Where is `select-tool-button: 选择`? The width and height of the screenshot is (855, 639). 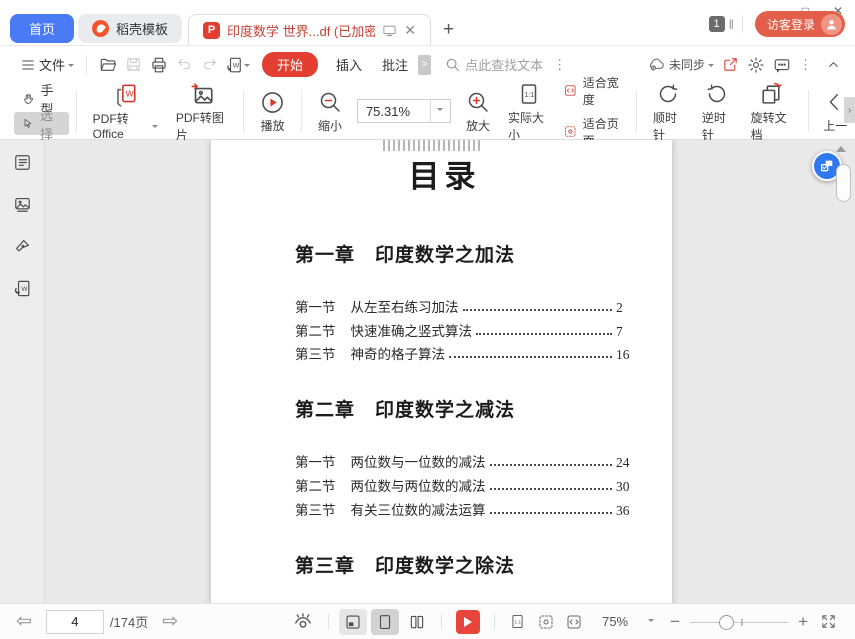 select-tool-button: 选择 is located at coordinates (41, 125).